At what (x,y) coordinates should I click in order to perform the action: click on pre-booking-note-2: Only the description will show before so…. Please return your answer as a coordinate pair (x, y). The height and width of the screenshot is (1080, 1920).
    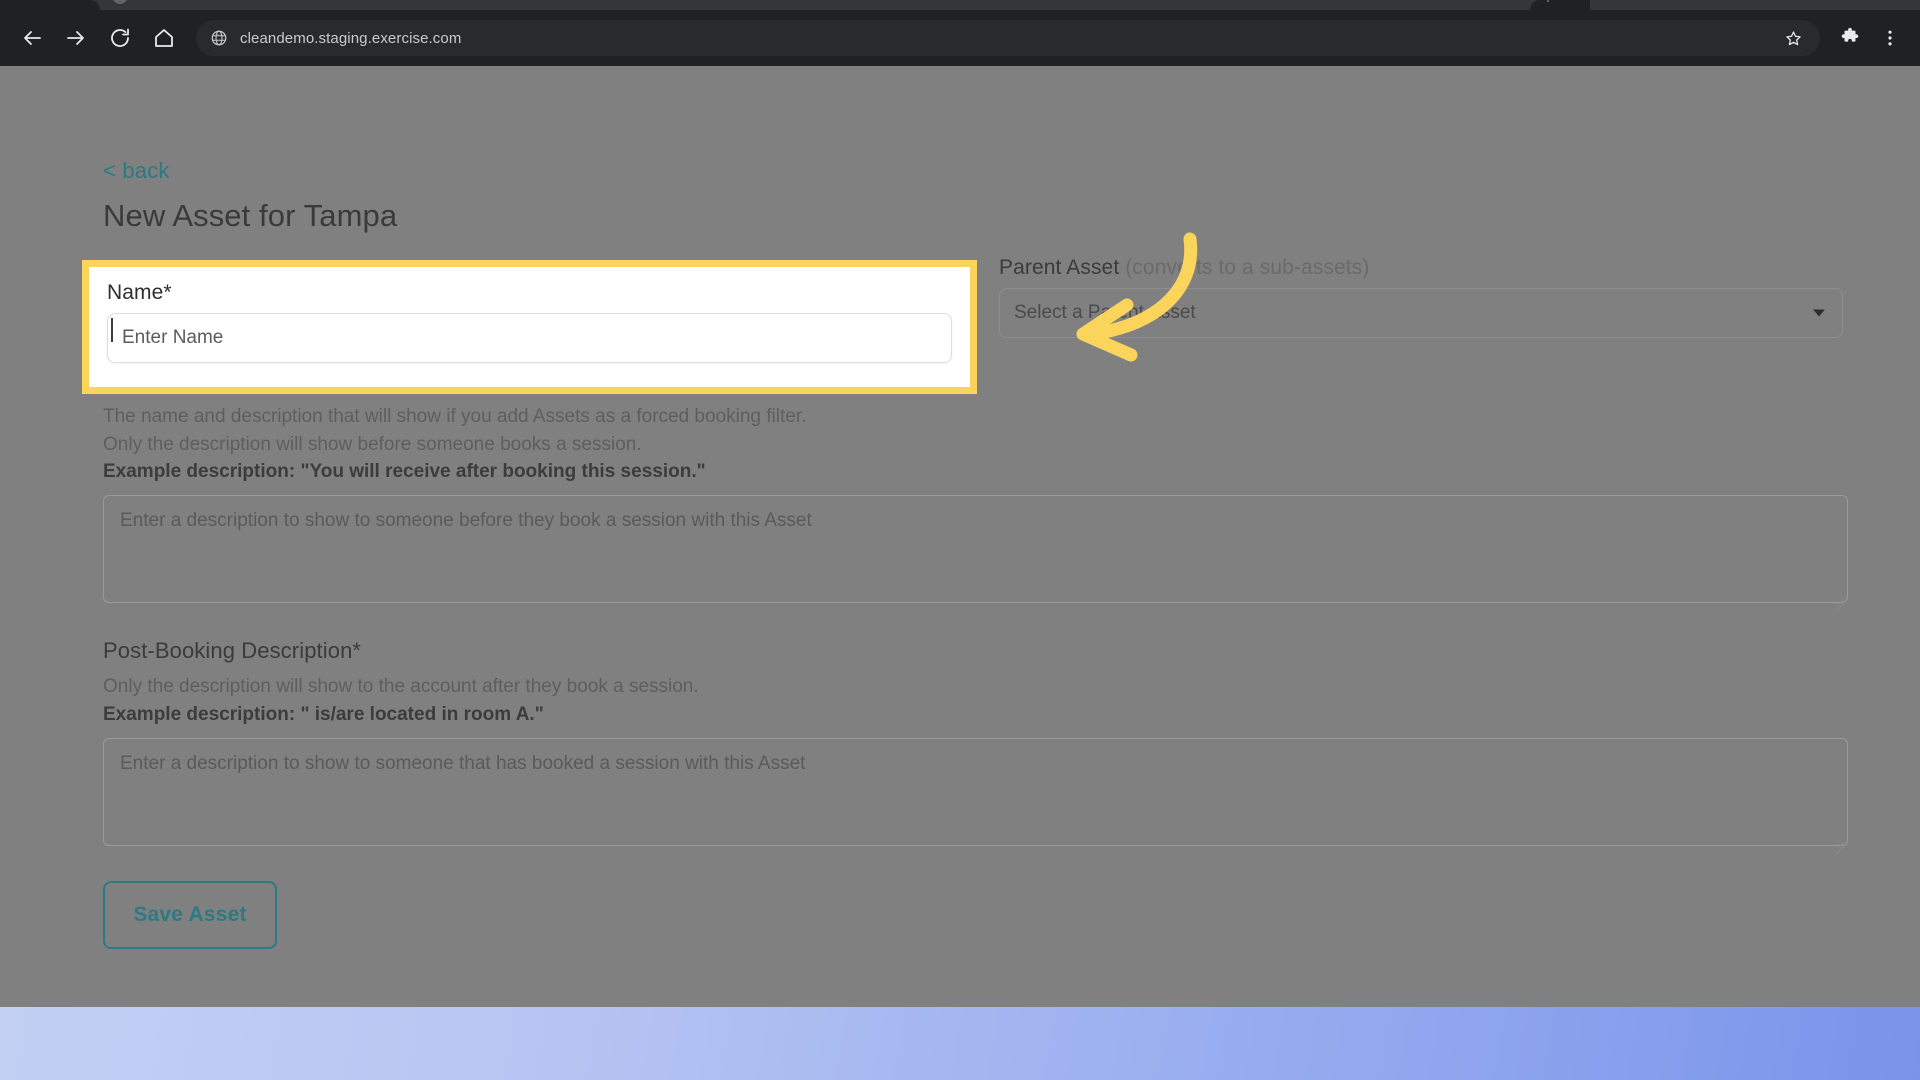
    Looking at the image, I should click on (372, 444).